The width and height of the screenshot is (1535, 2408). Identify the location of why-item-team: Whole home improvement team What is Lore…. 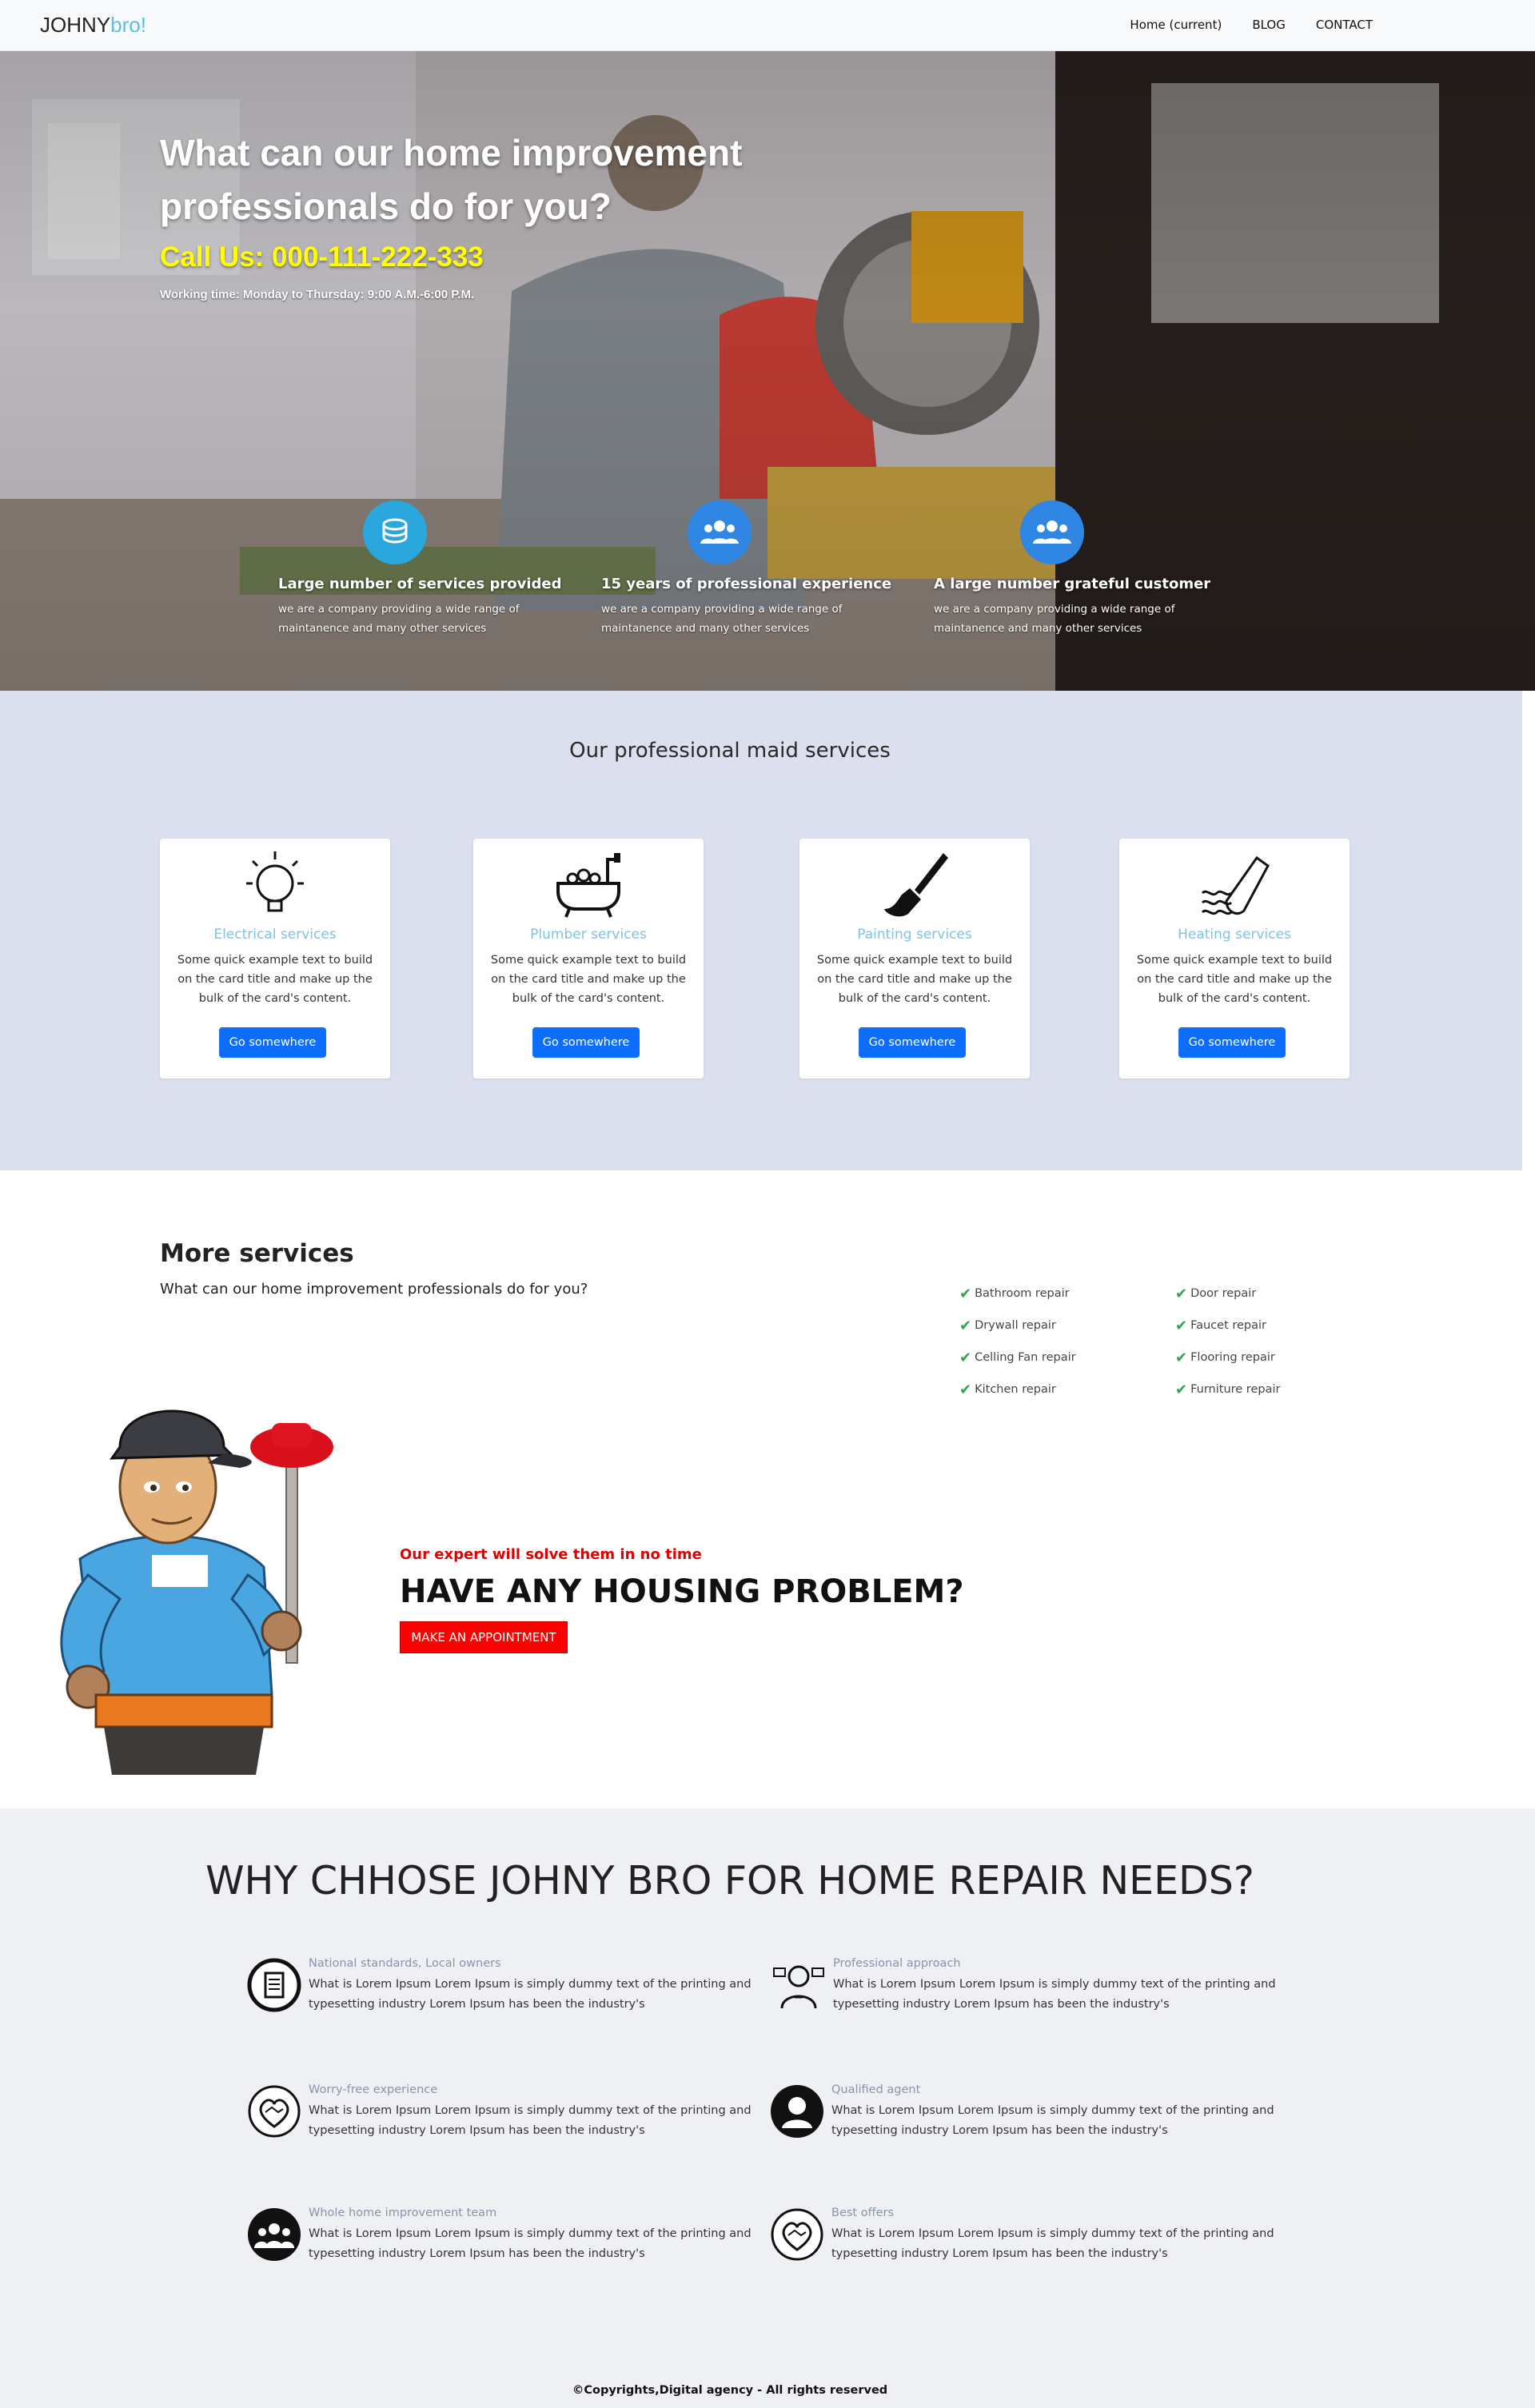
(499, 2238).